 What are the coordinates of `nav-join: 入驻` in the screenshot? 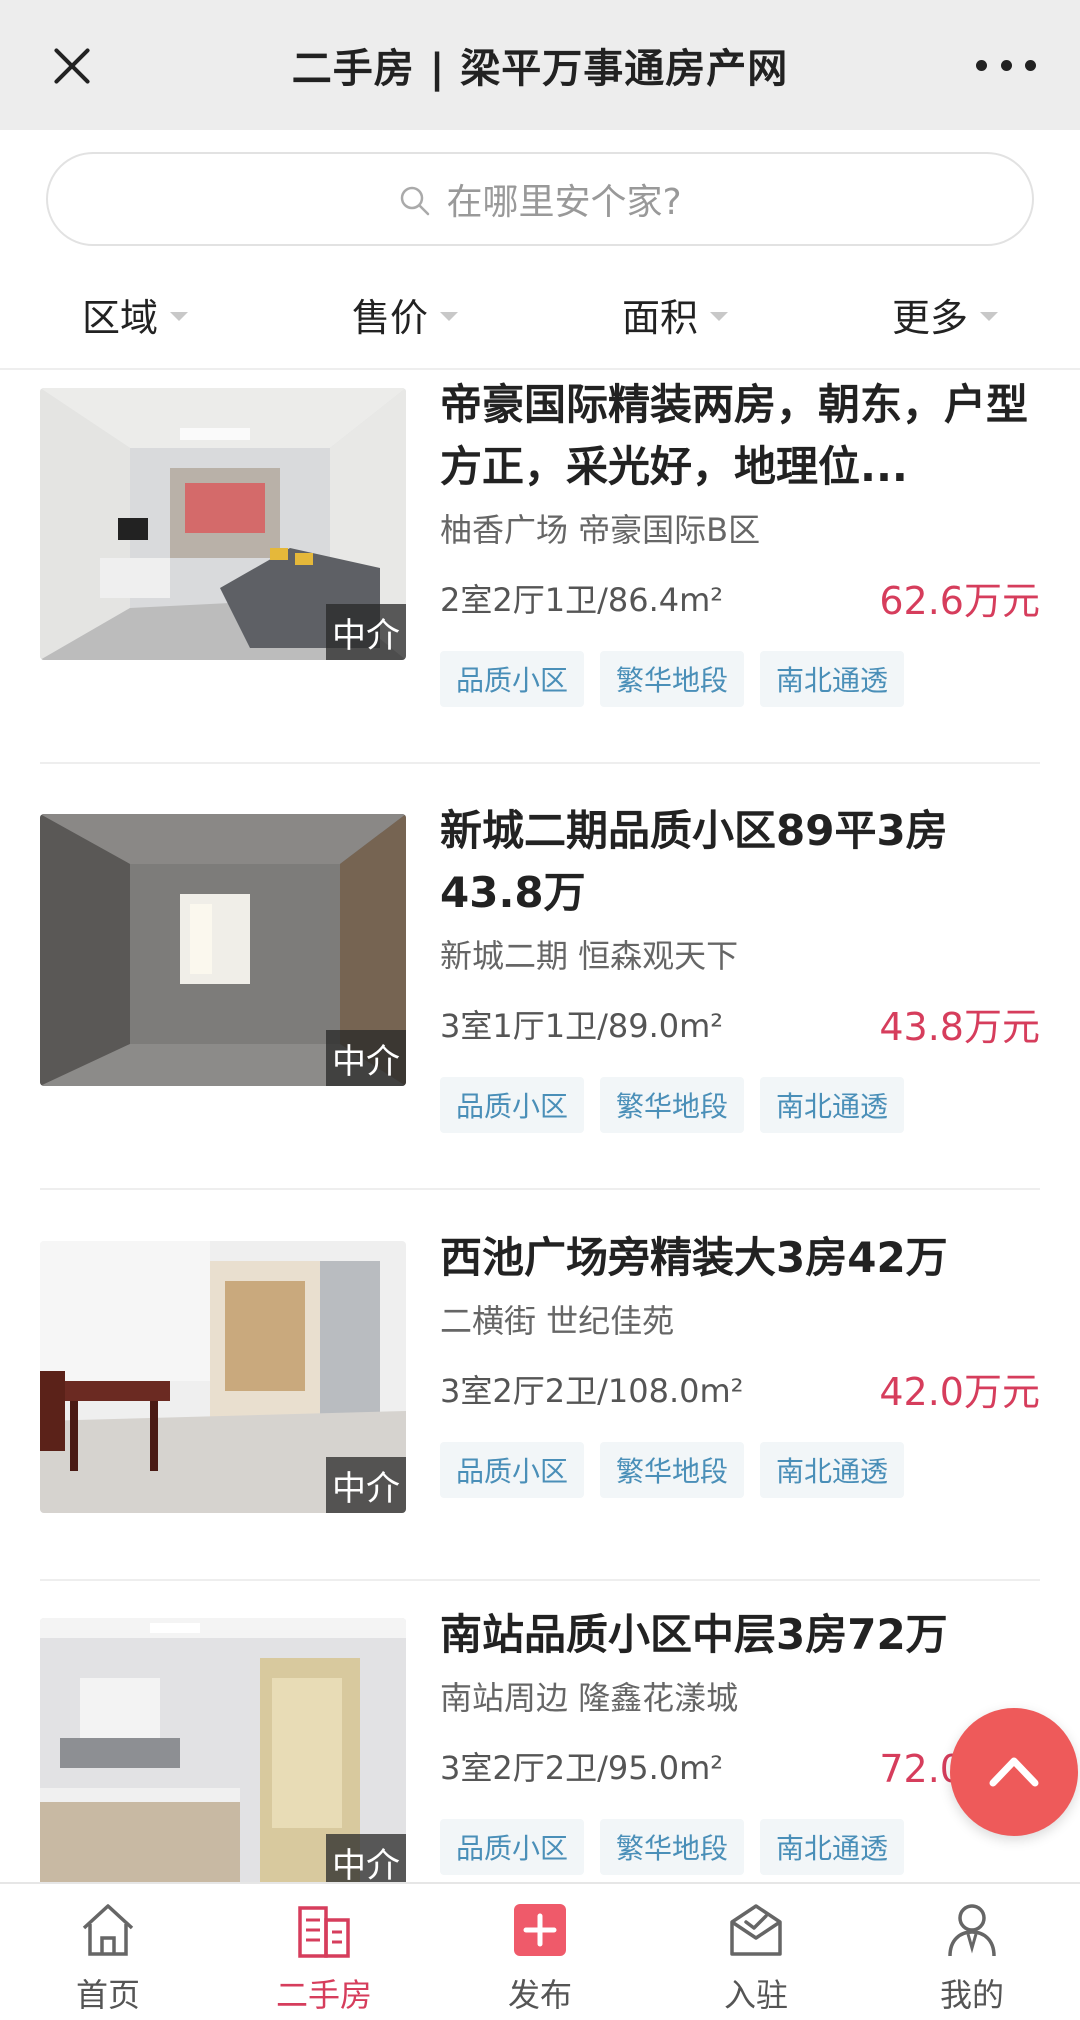 It's located at (756, 1952).